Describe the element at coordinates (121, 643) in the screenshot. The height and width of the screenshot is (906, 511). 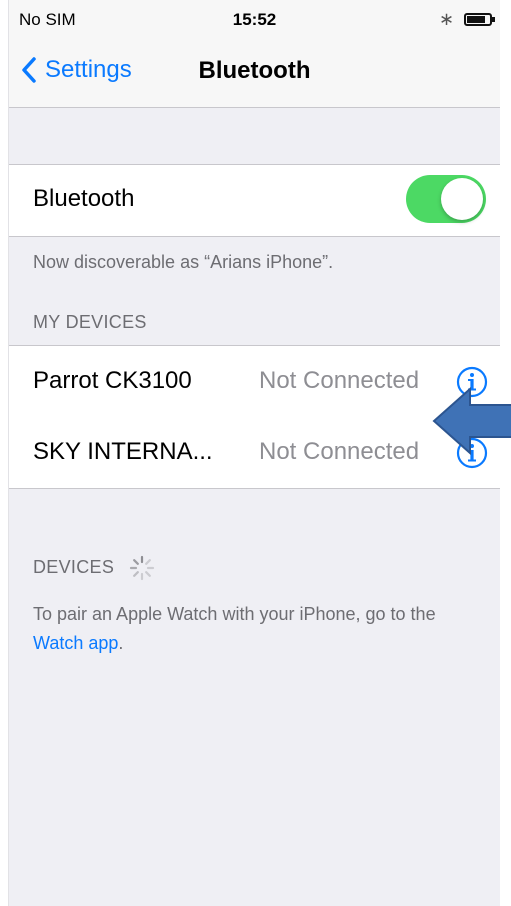
I see `pairing-note-period: .` at that location.